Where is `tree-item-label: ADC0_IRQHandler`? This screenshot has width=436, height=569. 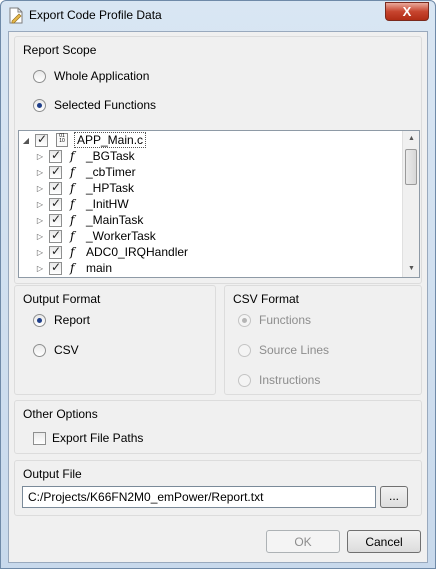 tree-item-label: ADC0_IRQHandler is located at coordinates (137, 252).